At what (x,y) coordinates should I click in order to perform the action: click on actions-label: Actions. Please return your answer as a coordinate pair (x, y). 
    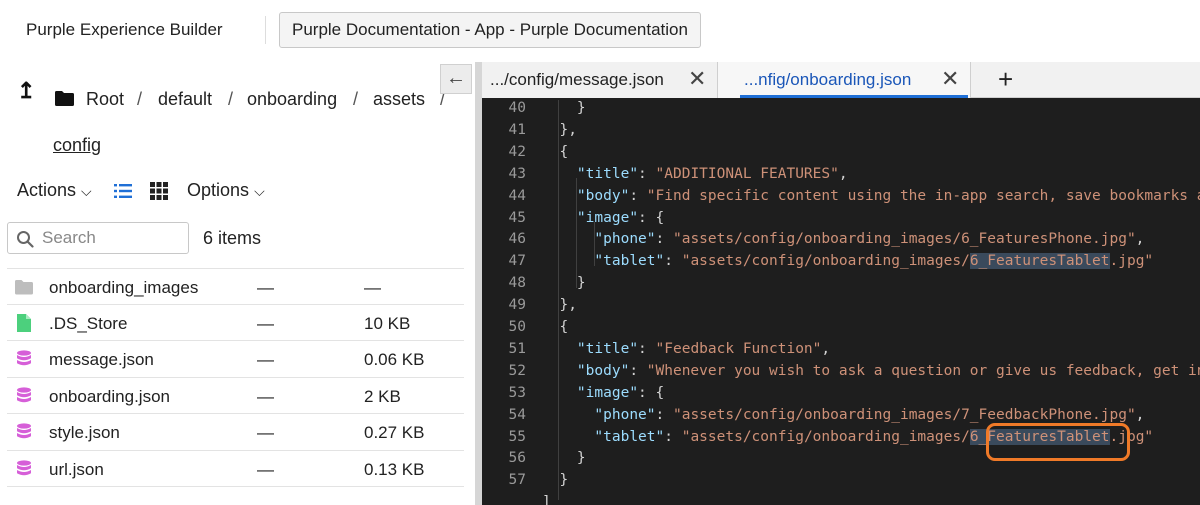
    Looking at the image, I should click on (47, 190).